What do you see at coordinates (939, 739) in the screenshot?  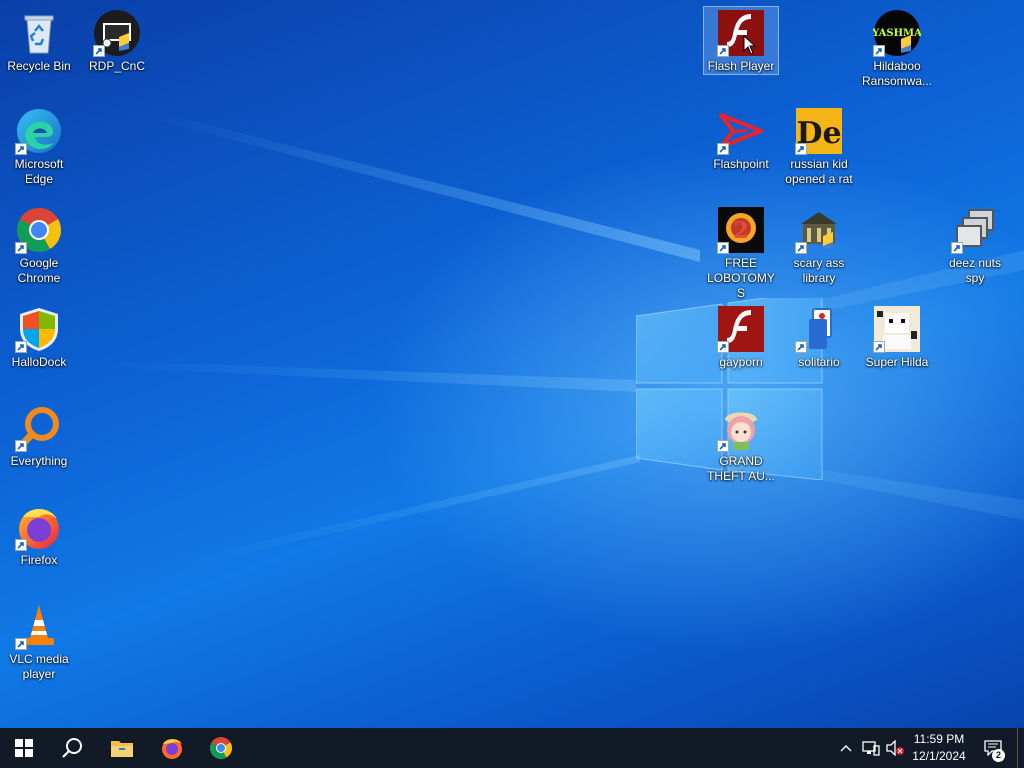 I see `clock-time: 11:59 PM` at bounding box center [939, 739].